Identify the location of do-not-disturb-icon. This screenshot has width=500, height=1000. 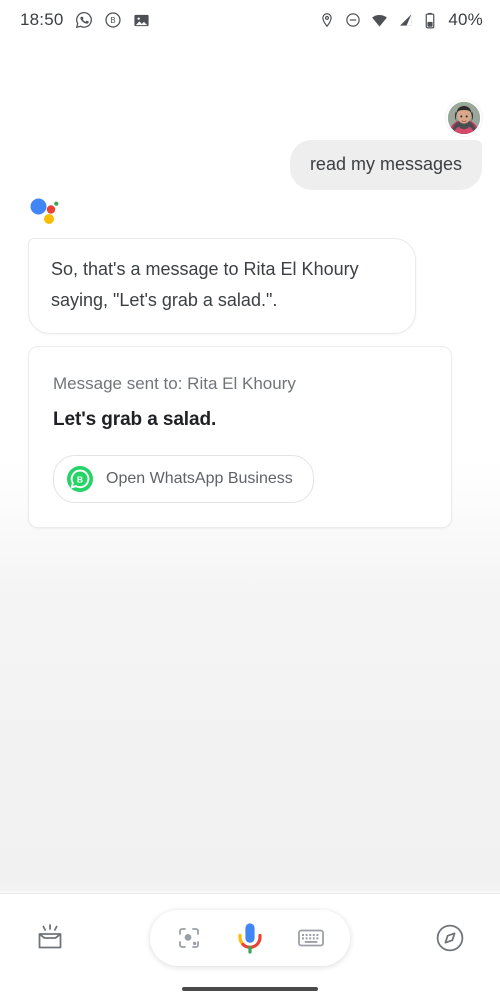
(353, 20).